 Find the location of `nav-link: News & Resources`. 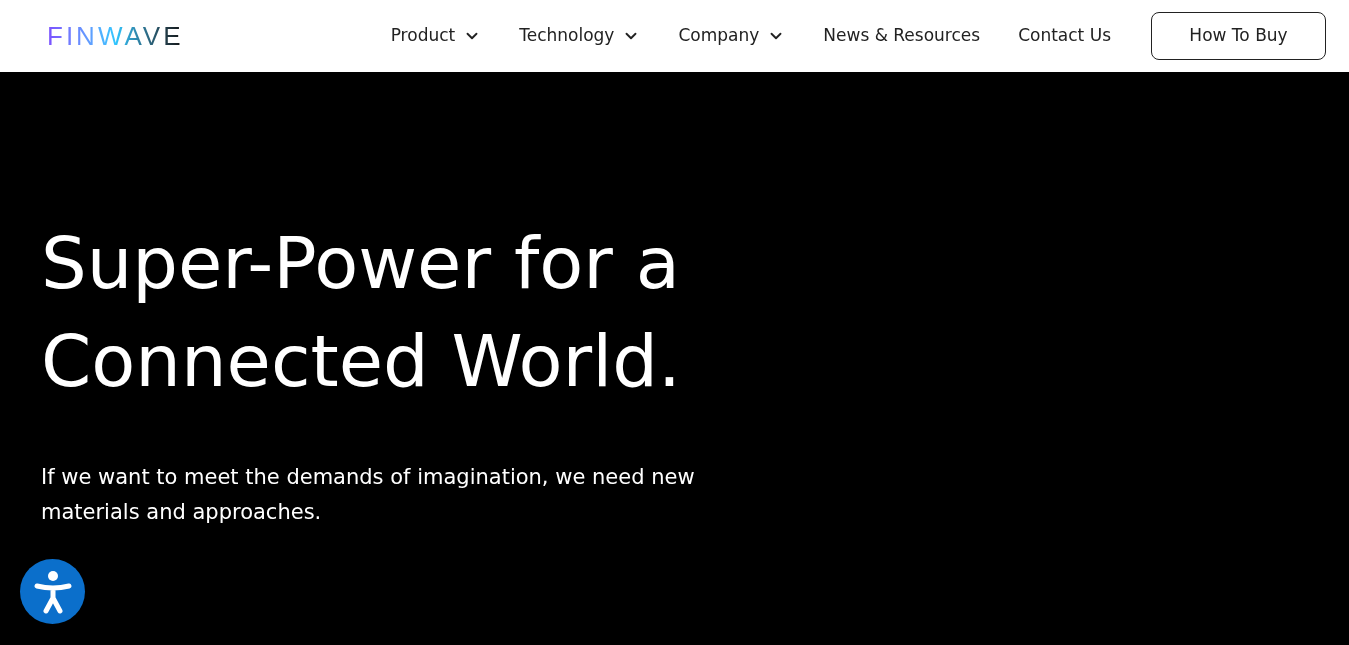

nav-link: News & Resources is located at coordinates (902, 36).